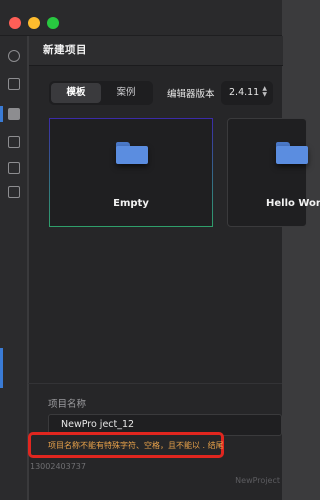 This screenshot has height=500, width=320. Describe the element at coordinates (126, 93) in the screenshot. I see `tab-examples: 案例` at that location.